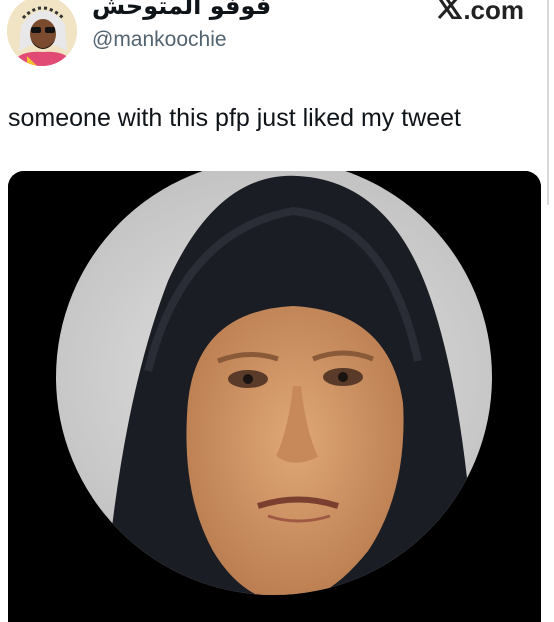 Image resolution: width=554 pixels, height=622 pixels. What do you see at coordinates (493, 12) in the screenshot?
I see `brand-domain: .com` at bounding box center [493, 12].